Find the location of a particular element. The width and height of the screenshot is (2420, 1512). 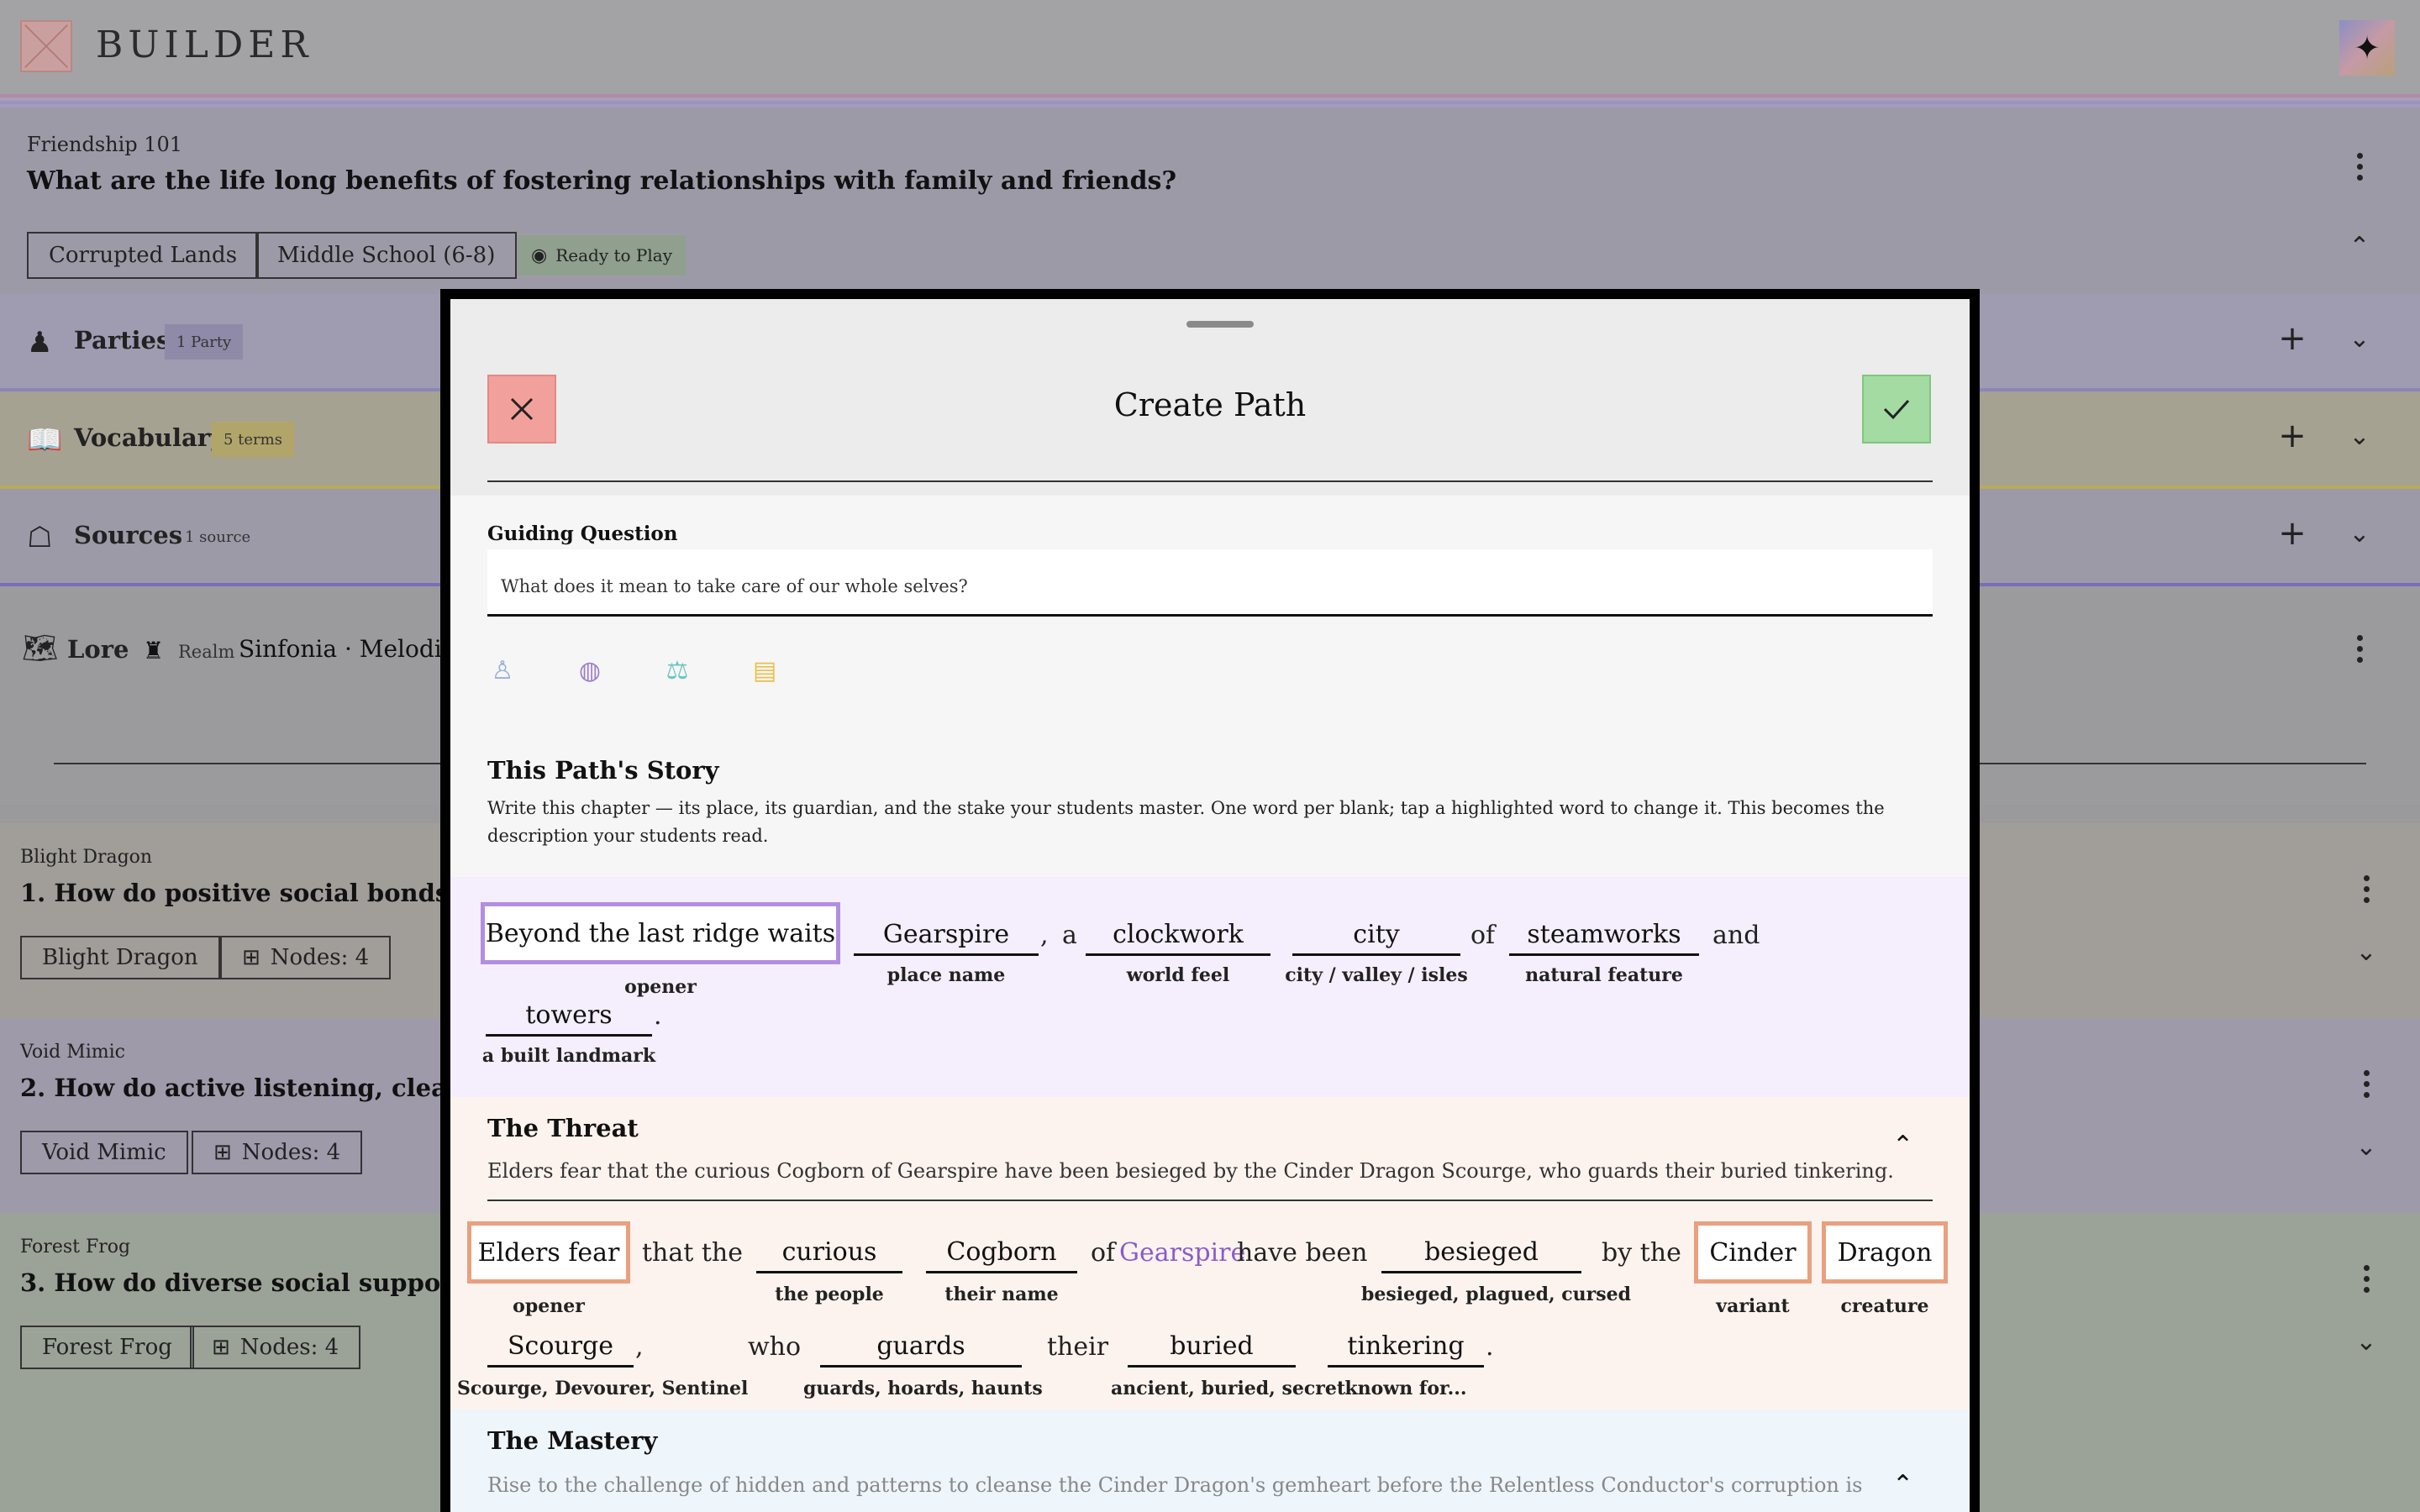

status-badge: ◉ Ready to Play is located at coordinates (602, 255).